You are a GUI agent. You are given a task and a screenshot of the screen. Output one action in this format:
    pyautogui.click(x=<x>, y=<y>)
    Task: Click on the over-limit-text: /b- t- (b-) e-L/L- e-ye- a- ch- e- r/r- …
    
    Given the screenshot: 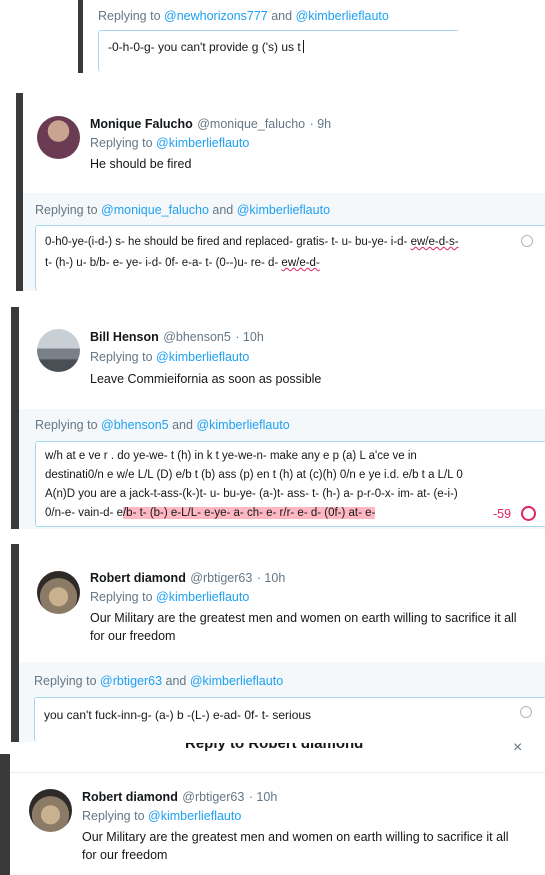 What is the action you would take?
    pyautogui.click(x=249, y=513)
    